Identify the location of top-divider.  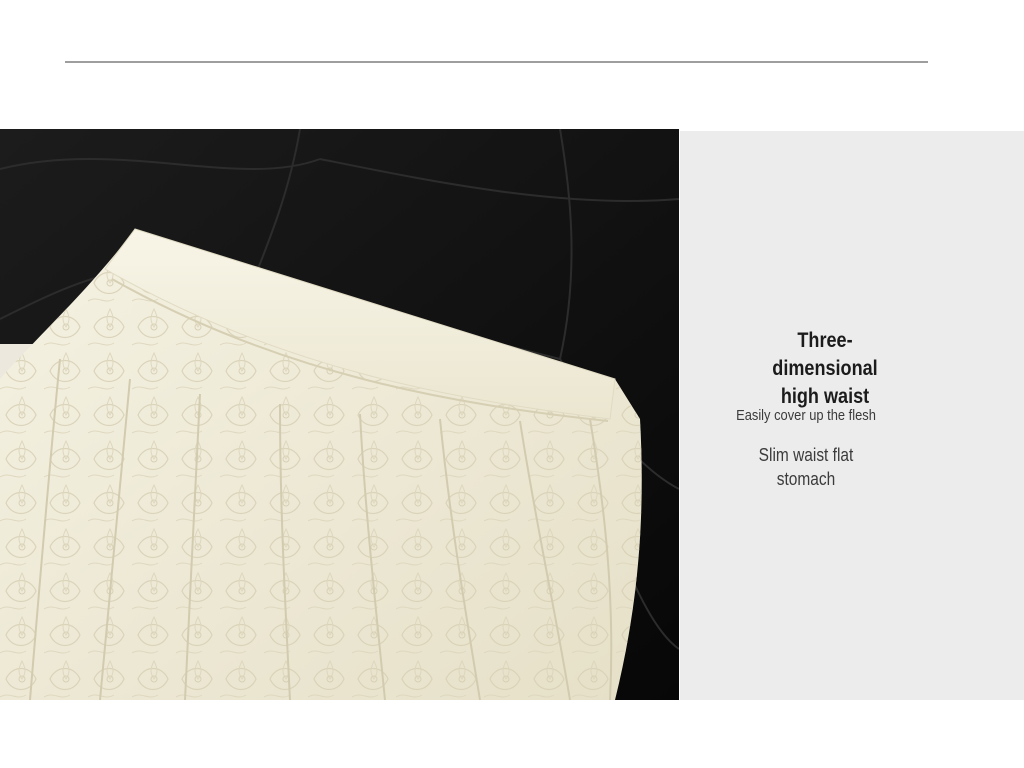
(496, 62).